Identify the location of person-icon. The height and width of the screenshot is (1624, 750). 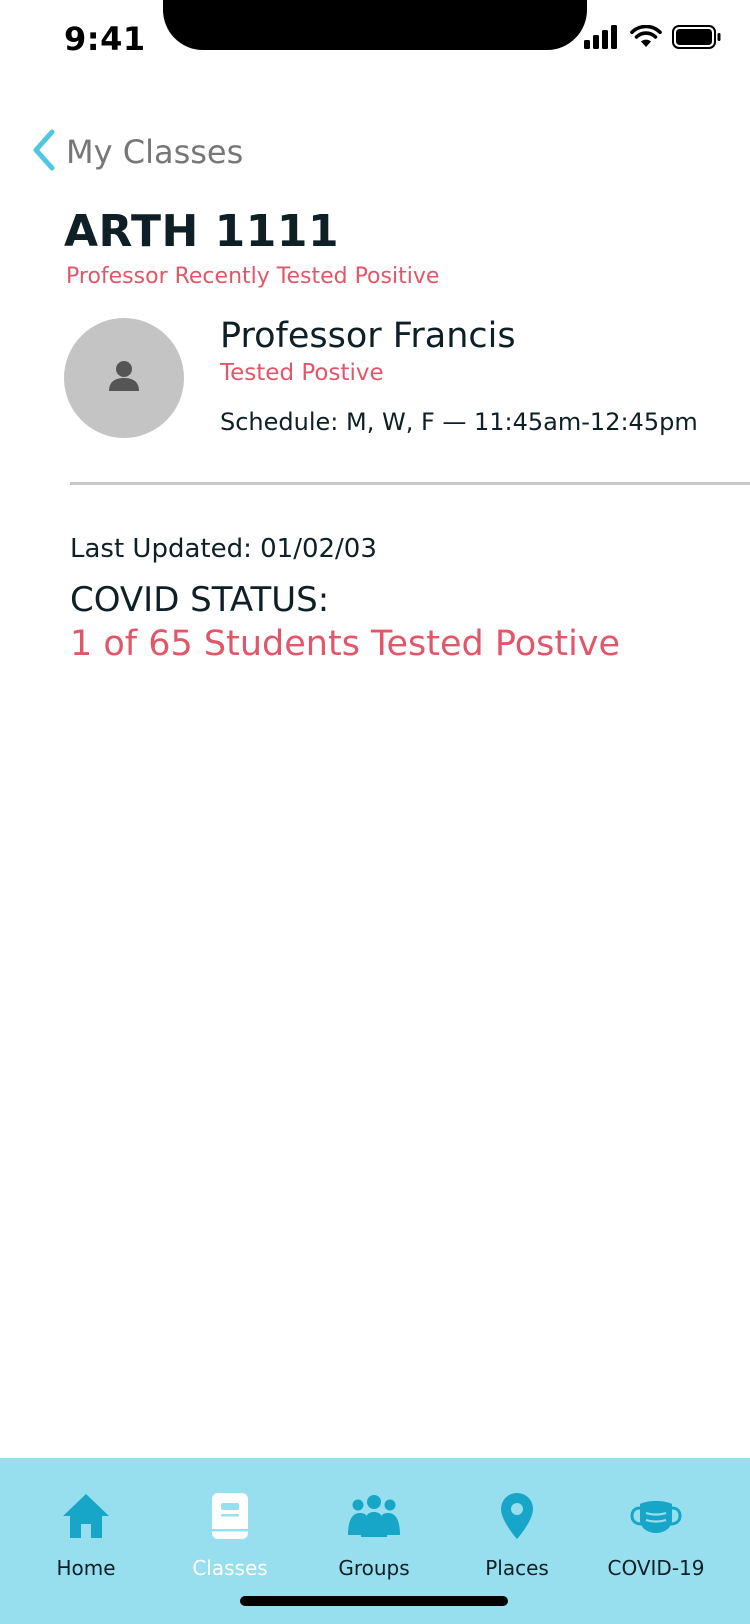
(124, 378).